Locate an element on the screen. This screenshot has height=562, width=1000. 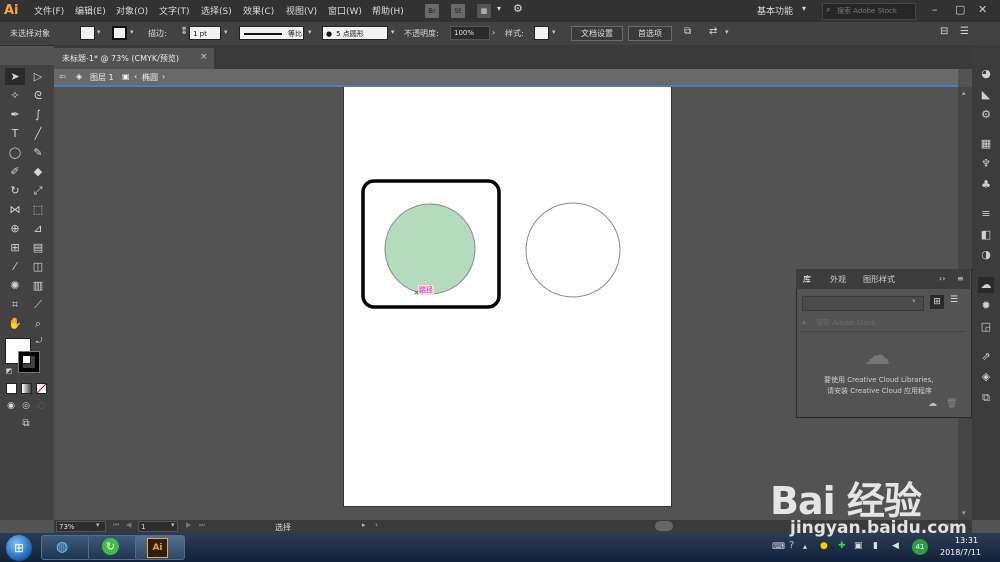
fill-chevron-icon: ▾ is located at coordinates (99, 32).